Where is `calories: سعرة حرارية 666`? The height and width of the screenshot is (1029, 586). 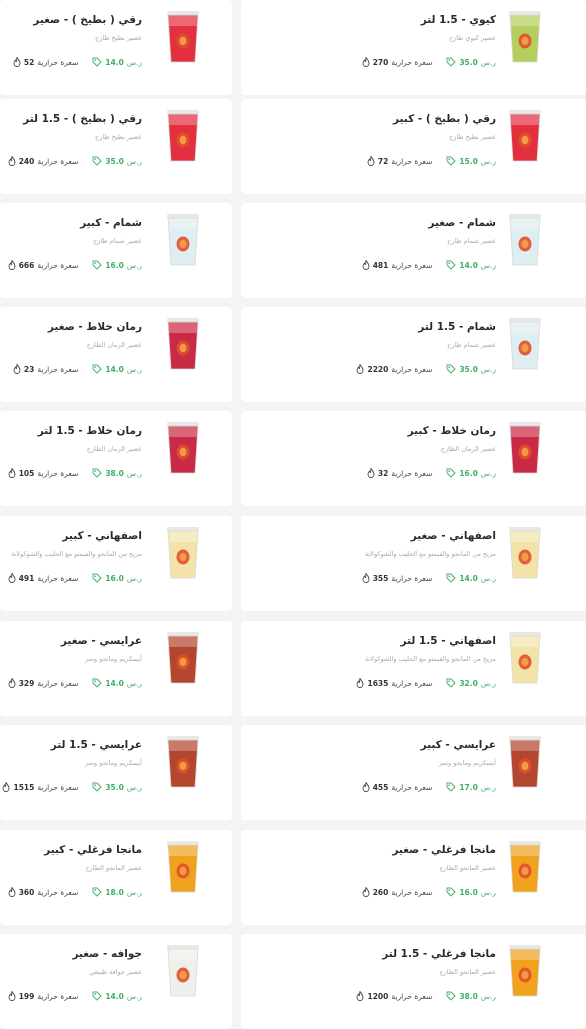
calories: سعرة حرارية 666 is located at coordinates (43, 264).